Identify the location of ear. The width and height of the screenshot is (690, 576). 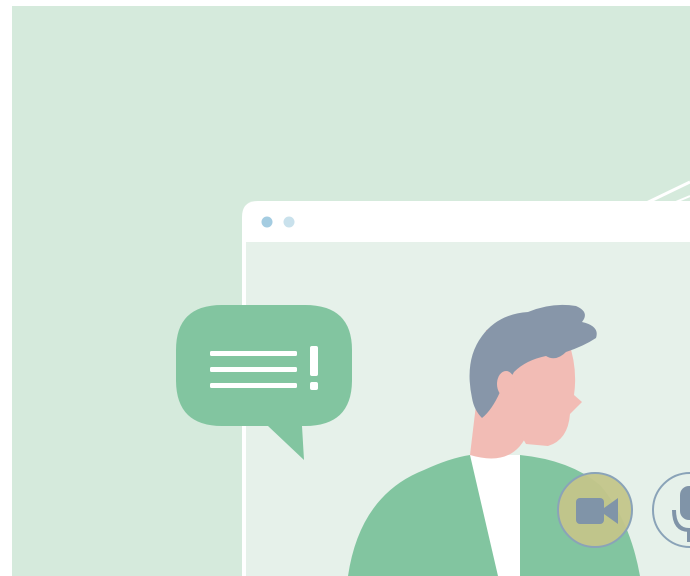
(506, 384).